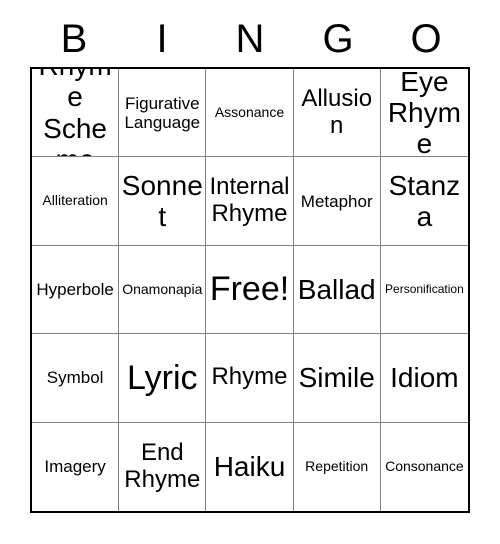 The height and width of the screenshot is (544, 500). I want to click on bingo-cell-label: Personification, so click(424, 288).